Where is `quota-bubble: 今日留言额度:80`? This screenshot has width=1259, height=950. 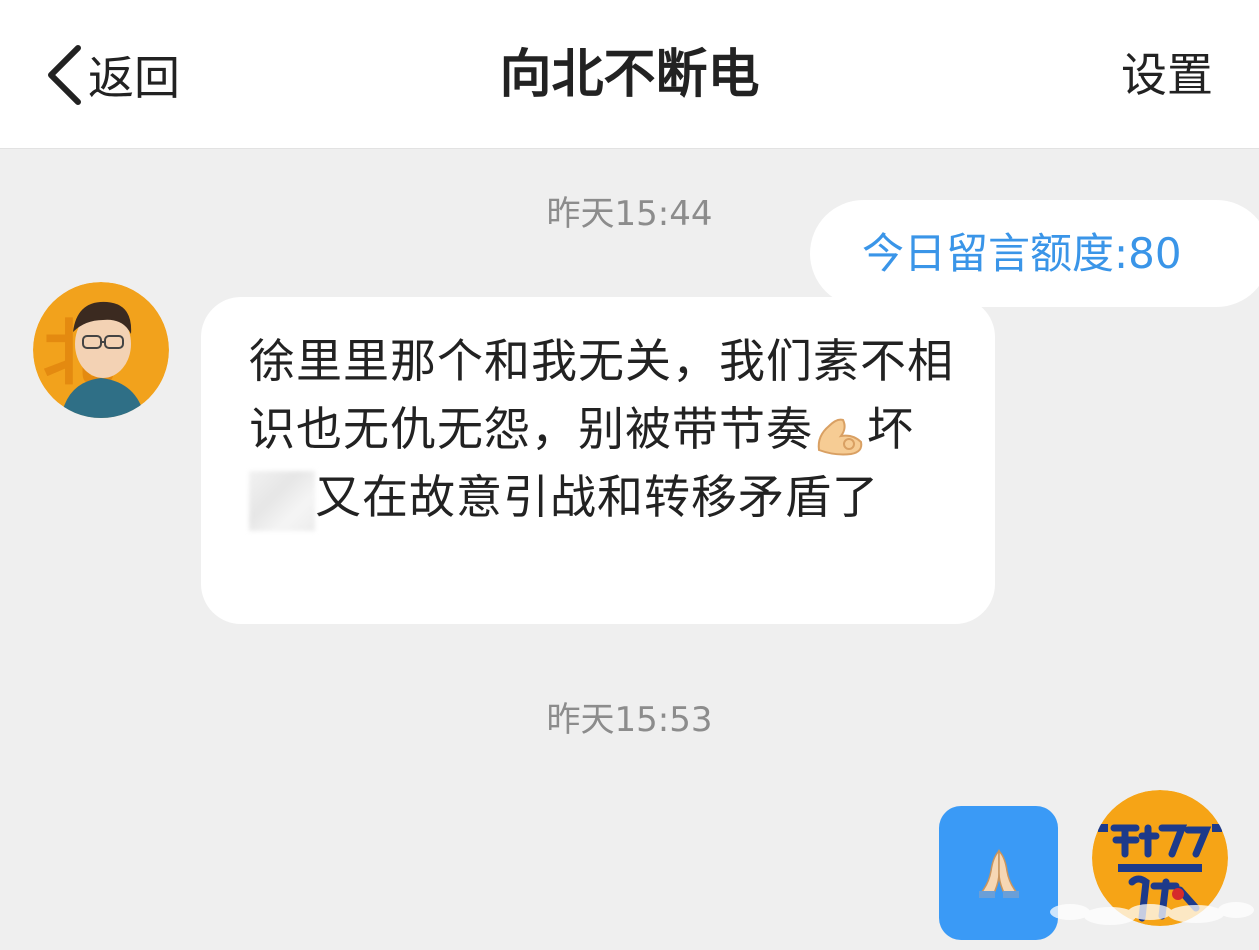 quota-bubble: 今日留言额度:80 is located at coordinates (1034, 253).